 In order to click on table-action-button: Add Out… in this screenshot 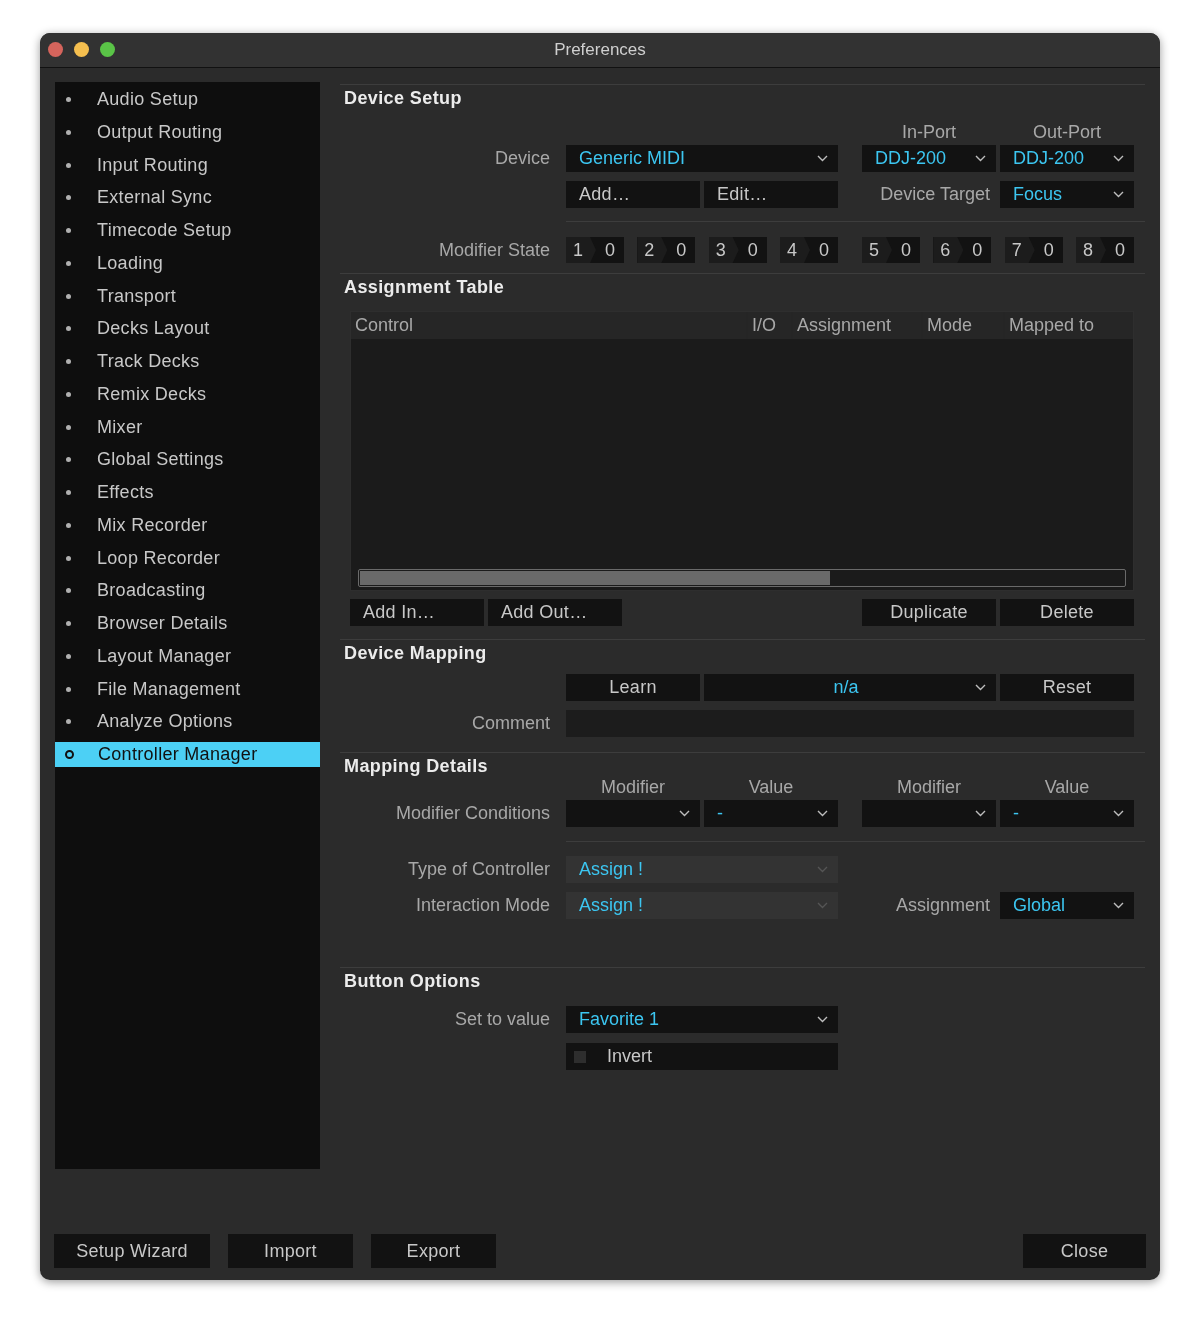, I will do `click(555, 612)`.